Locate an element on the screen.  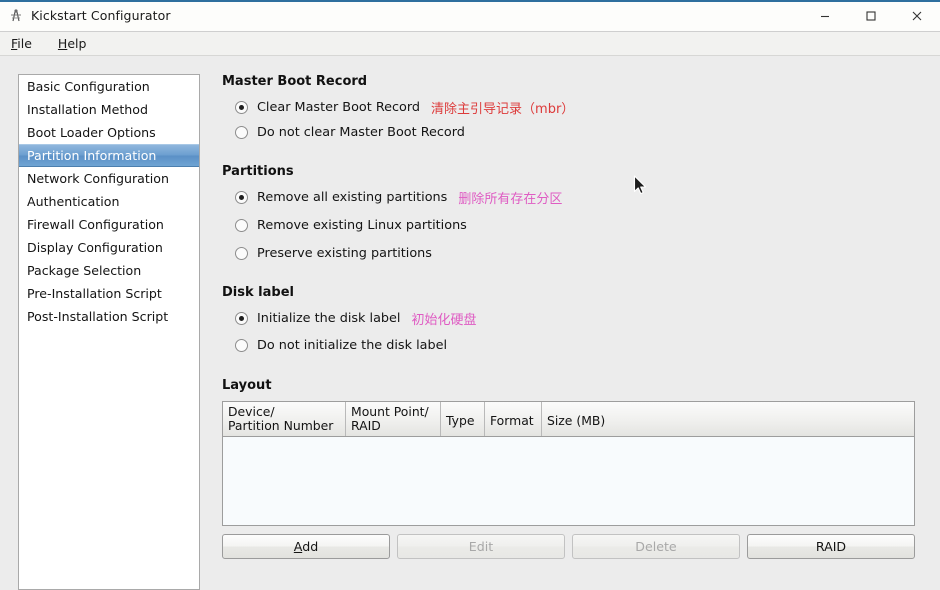
menu-help-rest: elp is located at coordinates (77, 43).